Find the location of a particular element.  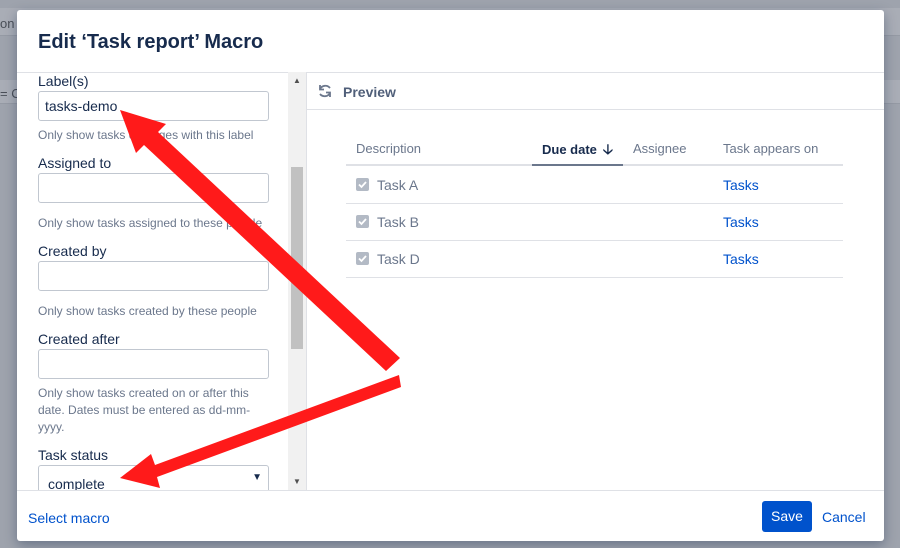

assigned-to-label: Assigned to is located at coordinates (75, 163).